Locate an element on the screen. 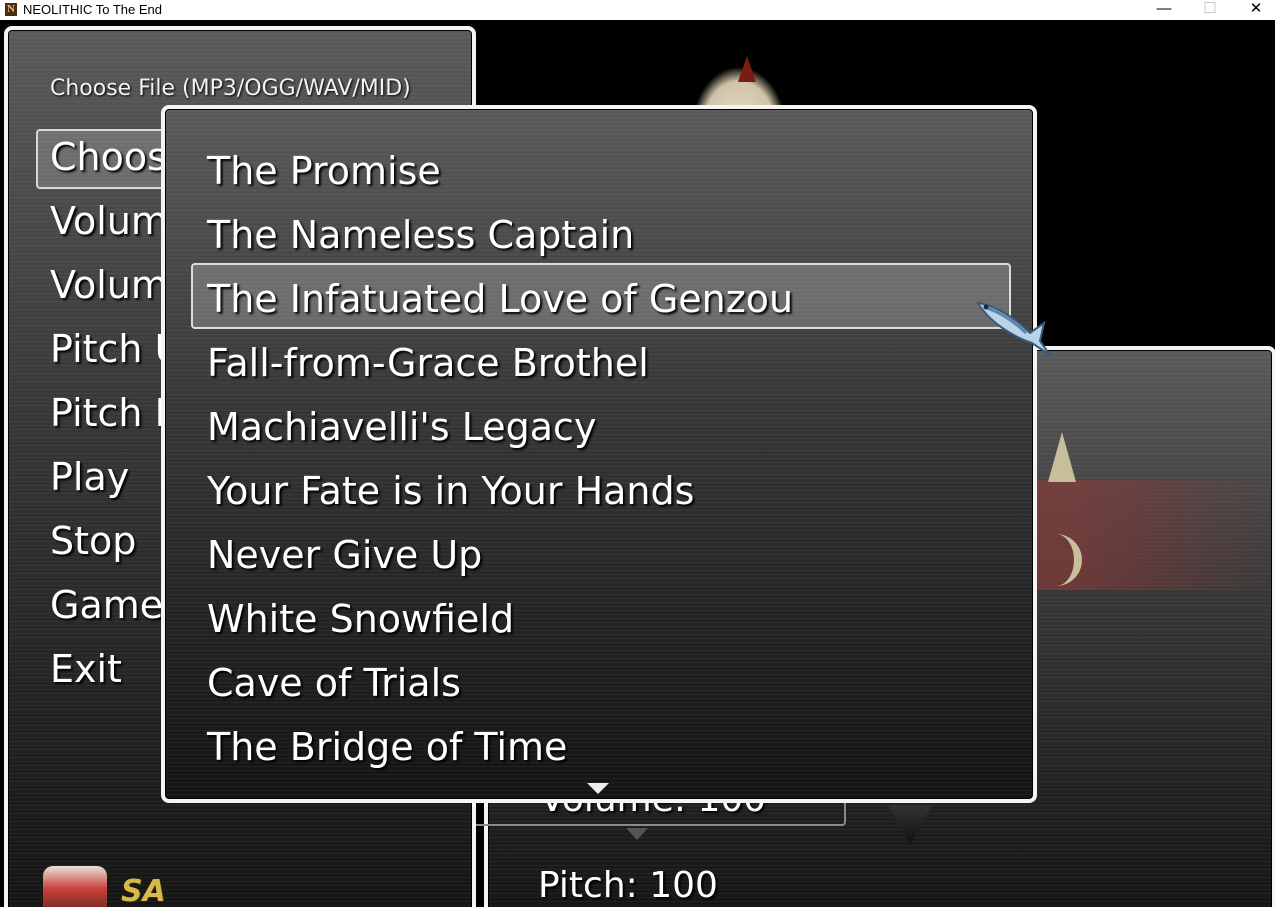  song-item: Never Give Up is located at coordinates (344, 555).